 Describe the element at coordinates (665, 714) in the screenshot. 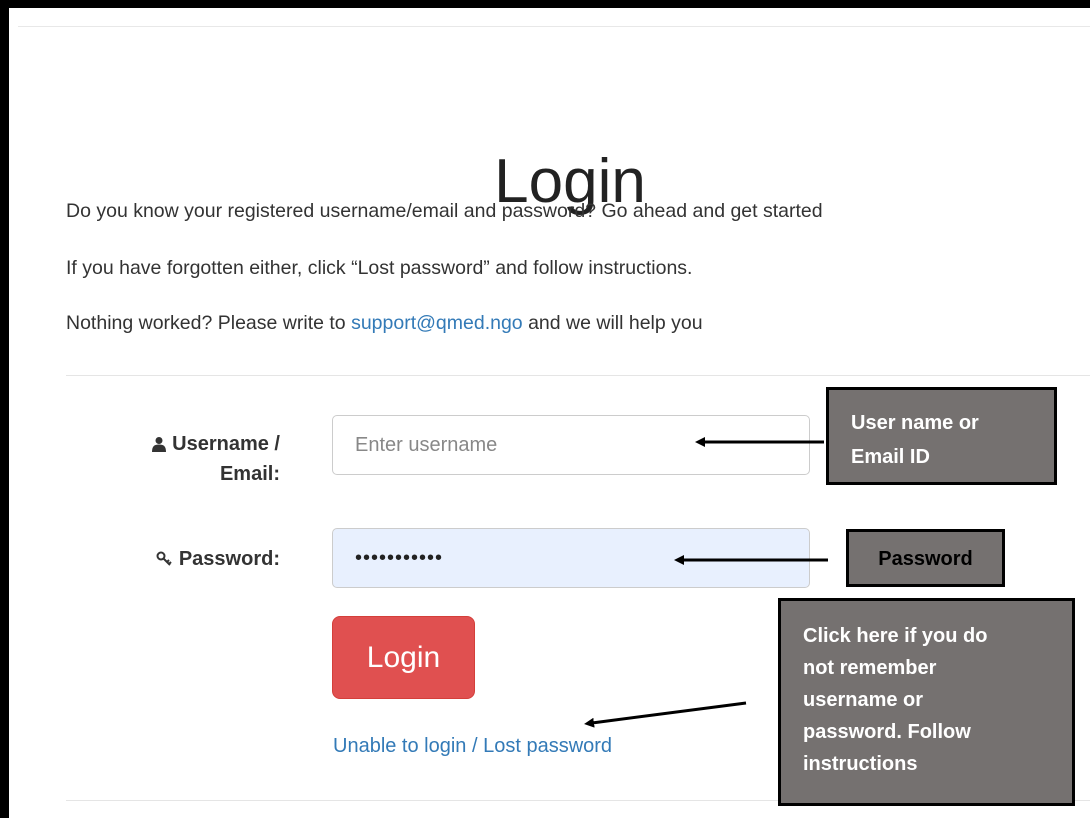

I see `lost-password-arrow` at that location.